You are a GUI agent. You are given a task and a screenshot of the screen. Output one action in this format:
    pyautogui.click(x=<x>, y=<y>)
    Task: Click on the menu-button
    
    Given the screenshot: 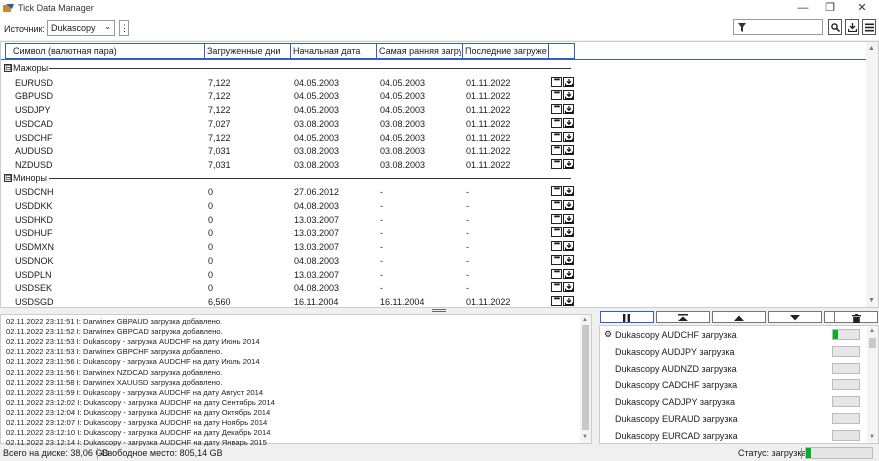 What is the action you would take?
    pyautogui.click(x=869, y=27)
    